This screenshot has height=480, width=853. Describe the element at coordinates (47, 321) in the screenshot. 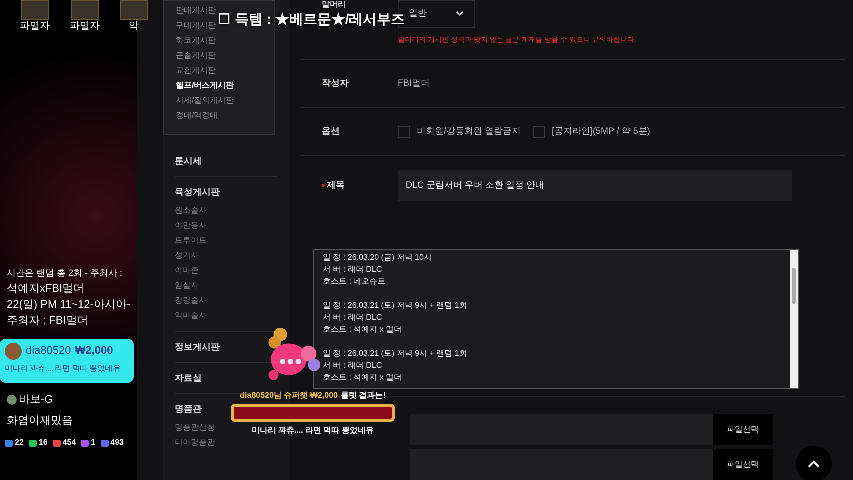

I see `event-text: 주최자 : FBI멀더` at that location.